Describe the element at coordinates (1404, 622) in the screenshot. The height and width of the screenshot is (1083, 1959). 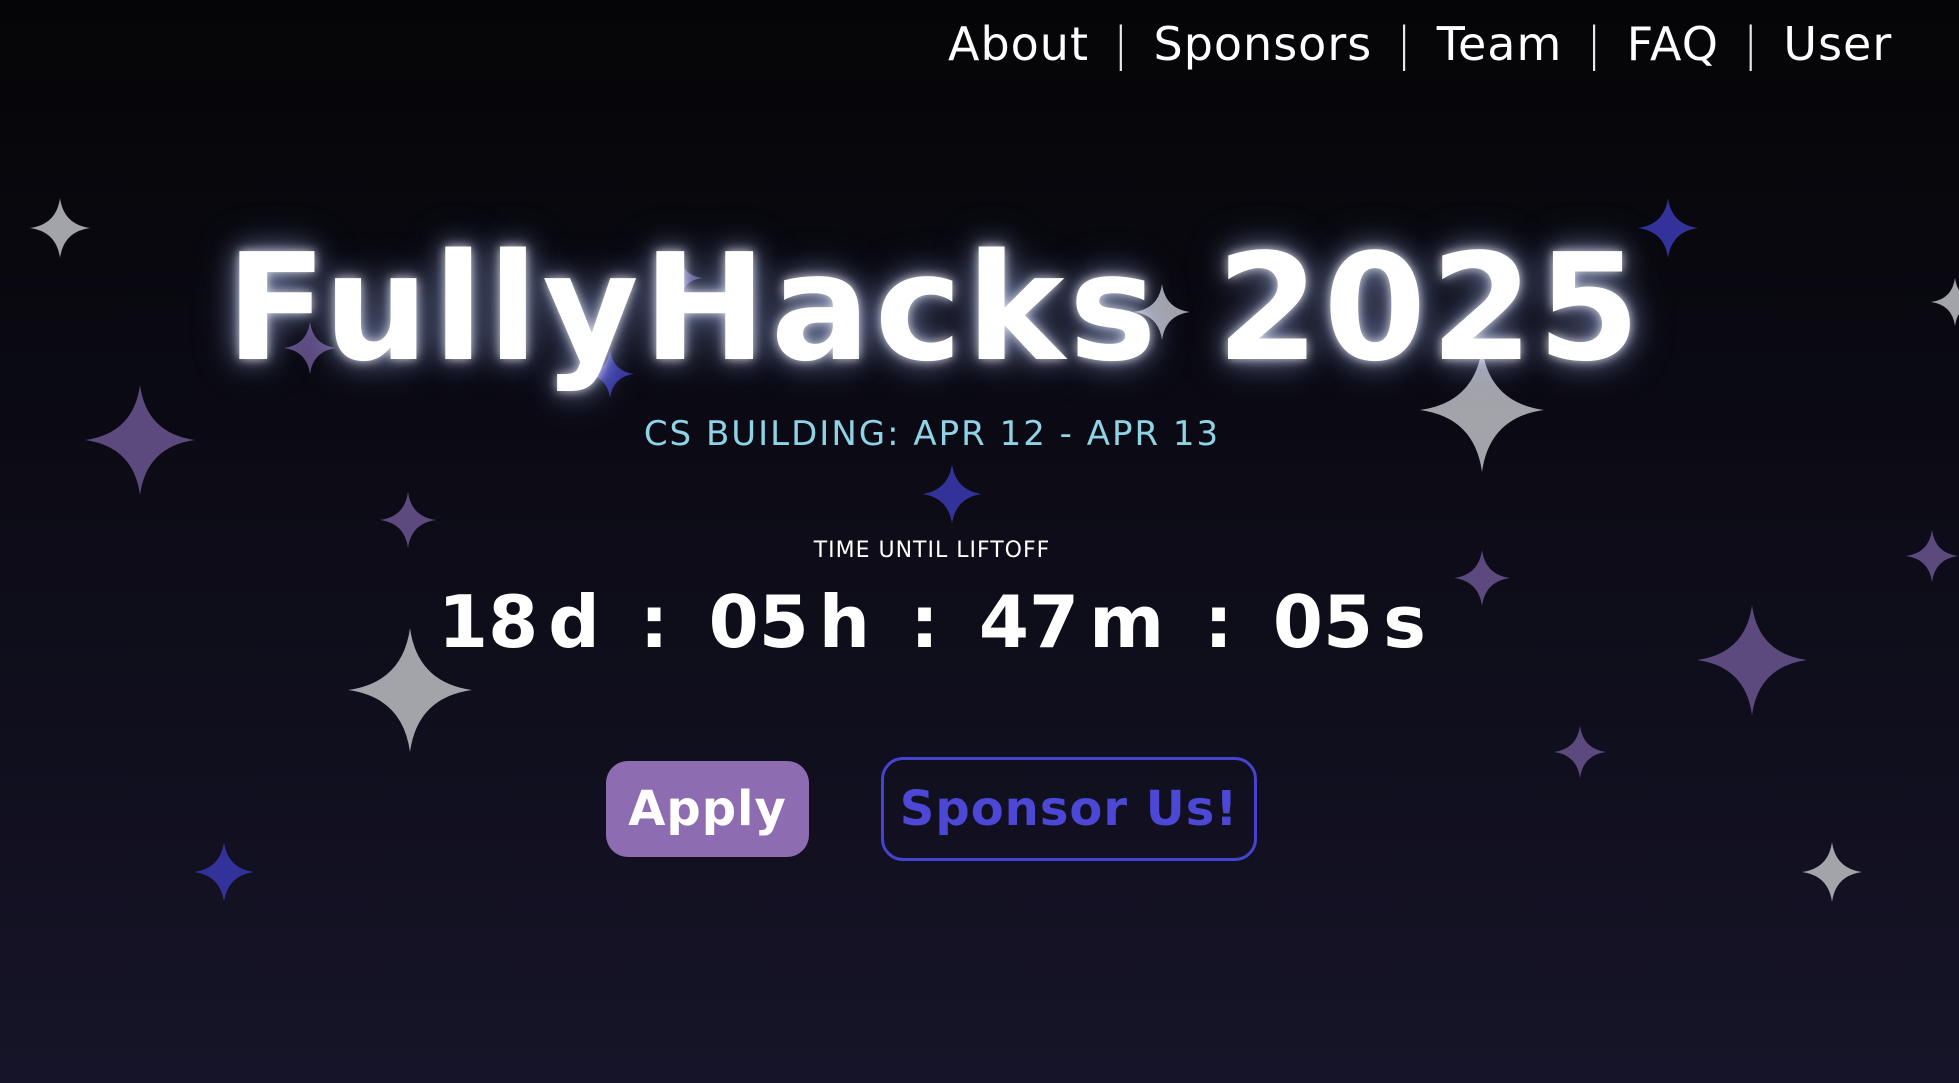
I see `countdown-seconds-unit: s` at that location.